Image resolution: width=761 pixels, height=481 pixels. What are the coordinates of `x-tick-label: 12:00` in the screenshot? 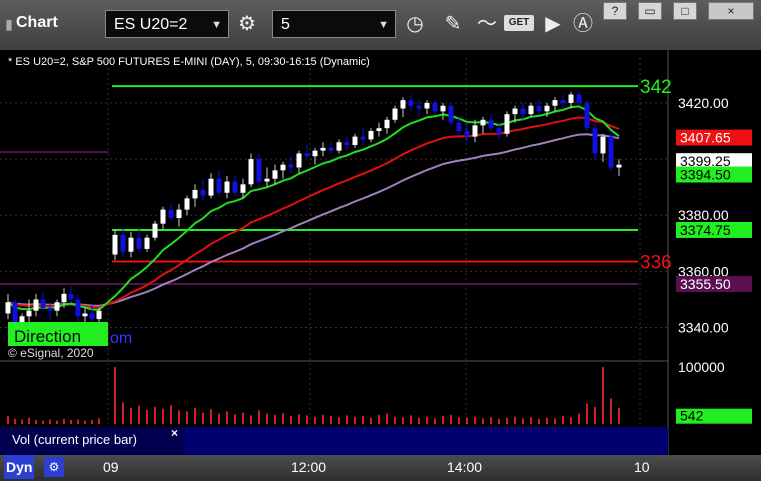 It's located at (309, 467).